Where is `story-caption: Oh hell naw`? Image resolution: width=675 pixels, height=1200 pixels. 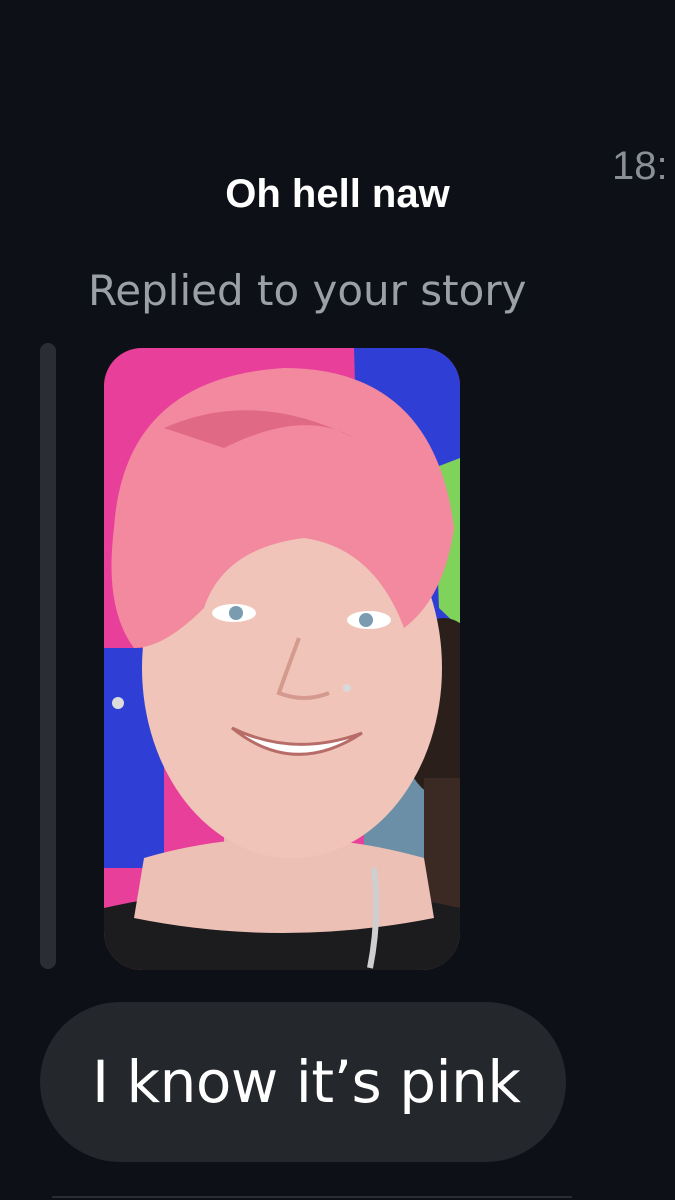 story-caption: Oh hell naw is located at coordinates (337, 194).